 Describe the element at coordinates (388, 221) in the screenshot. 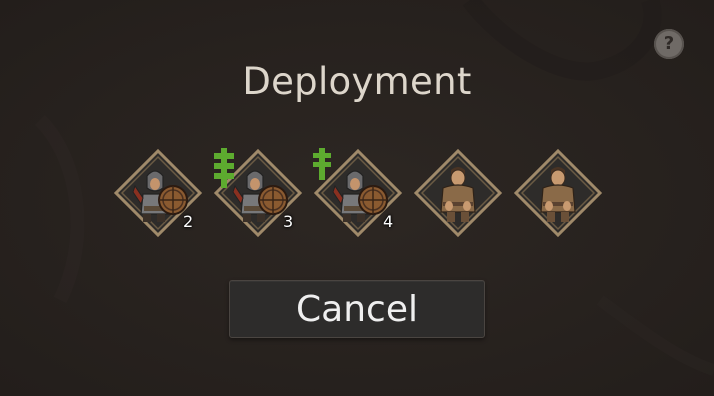

I see `unit-count: 4` at that location.